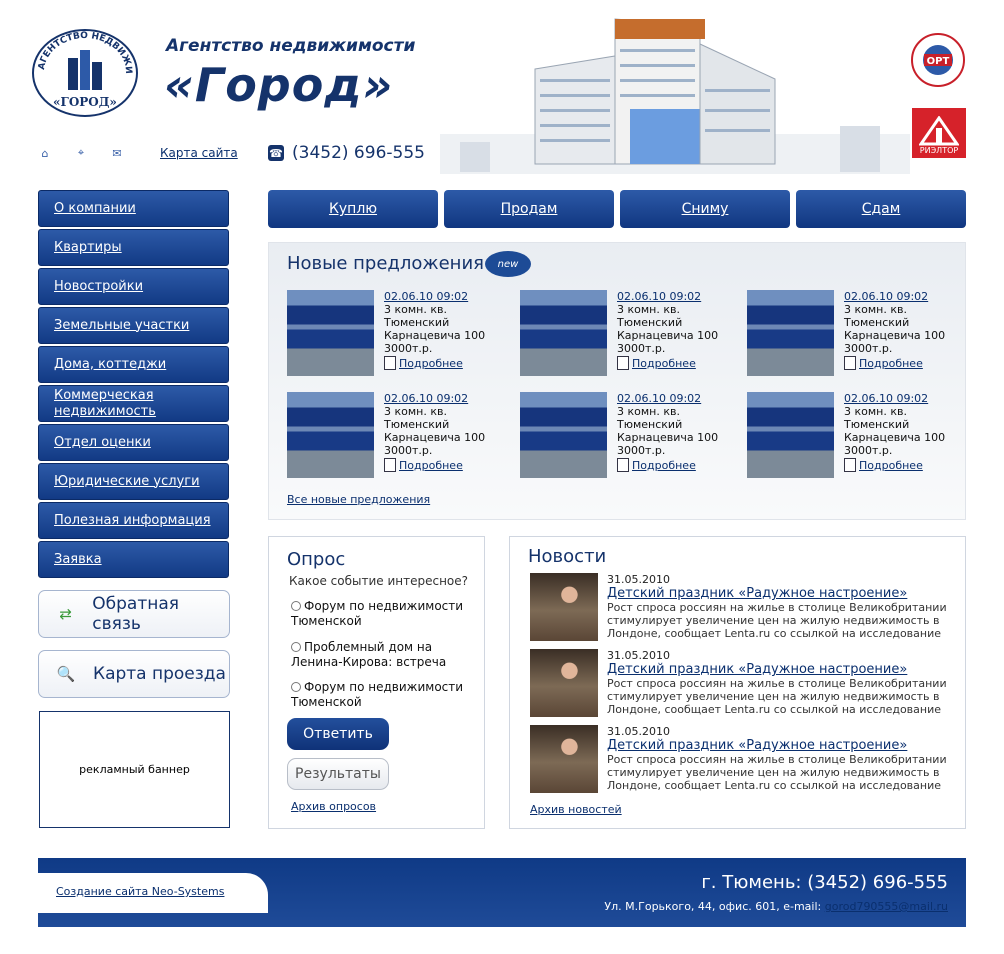 The height and width of the screenshot is (954, 1004). Describe the element at coordinates (45, 153) in the screenshot. I see `home-icon: ⌂` at that location.